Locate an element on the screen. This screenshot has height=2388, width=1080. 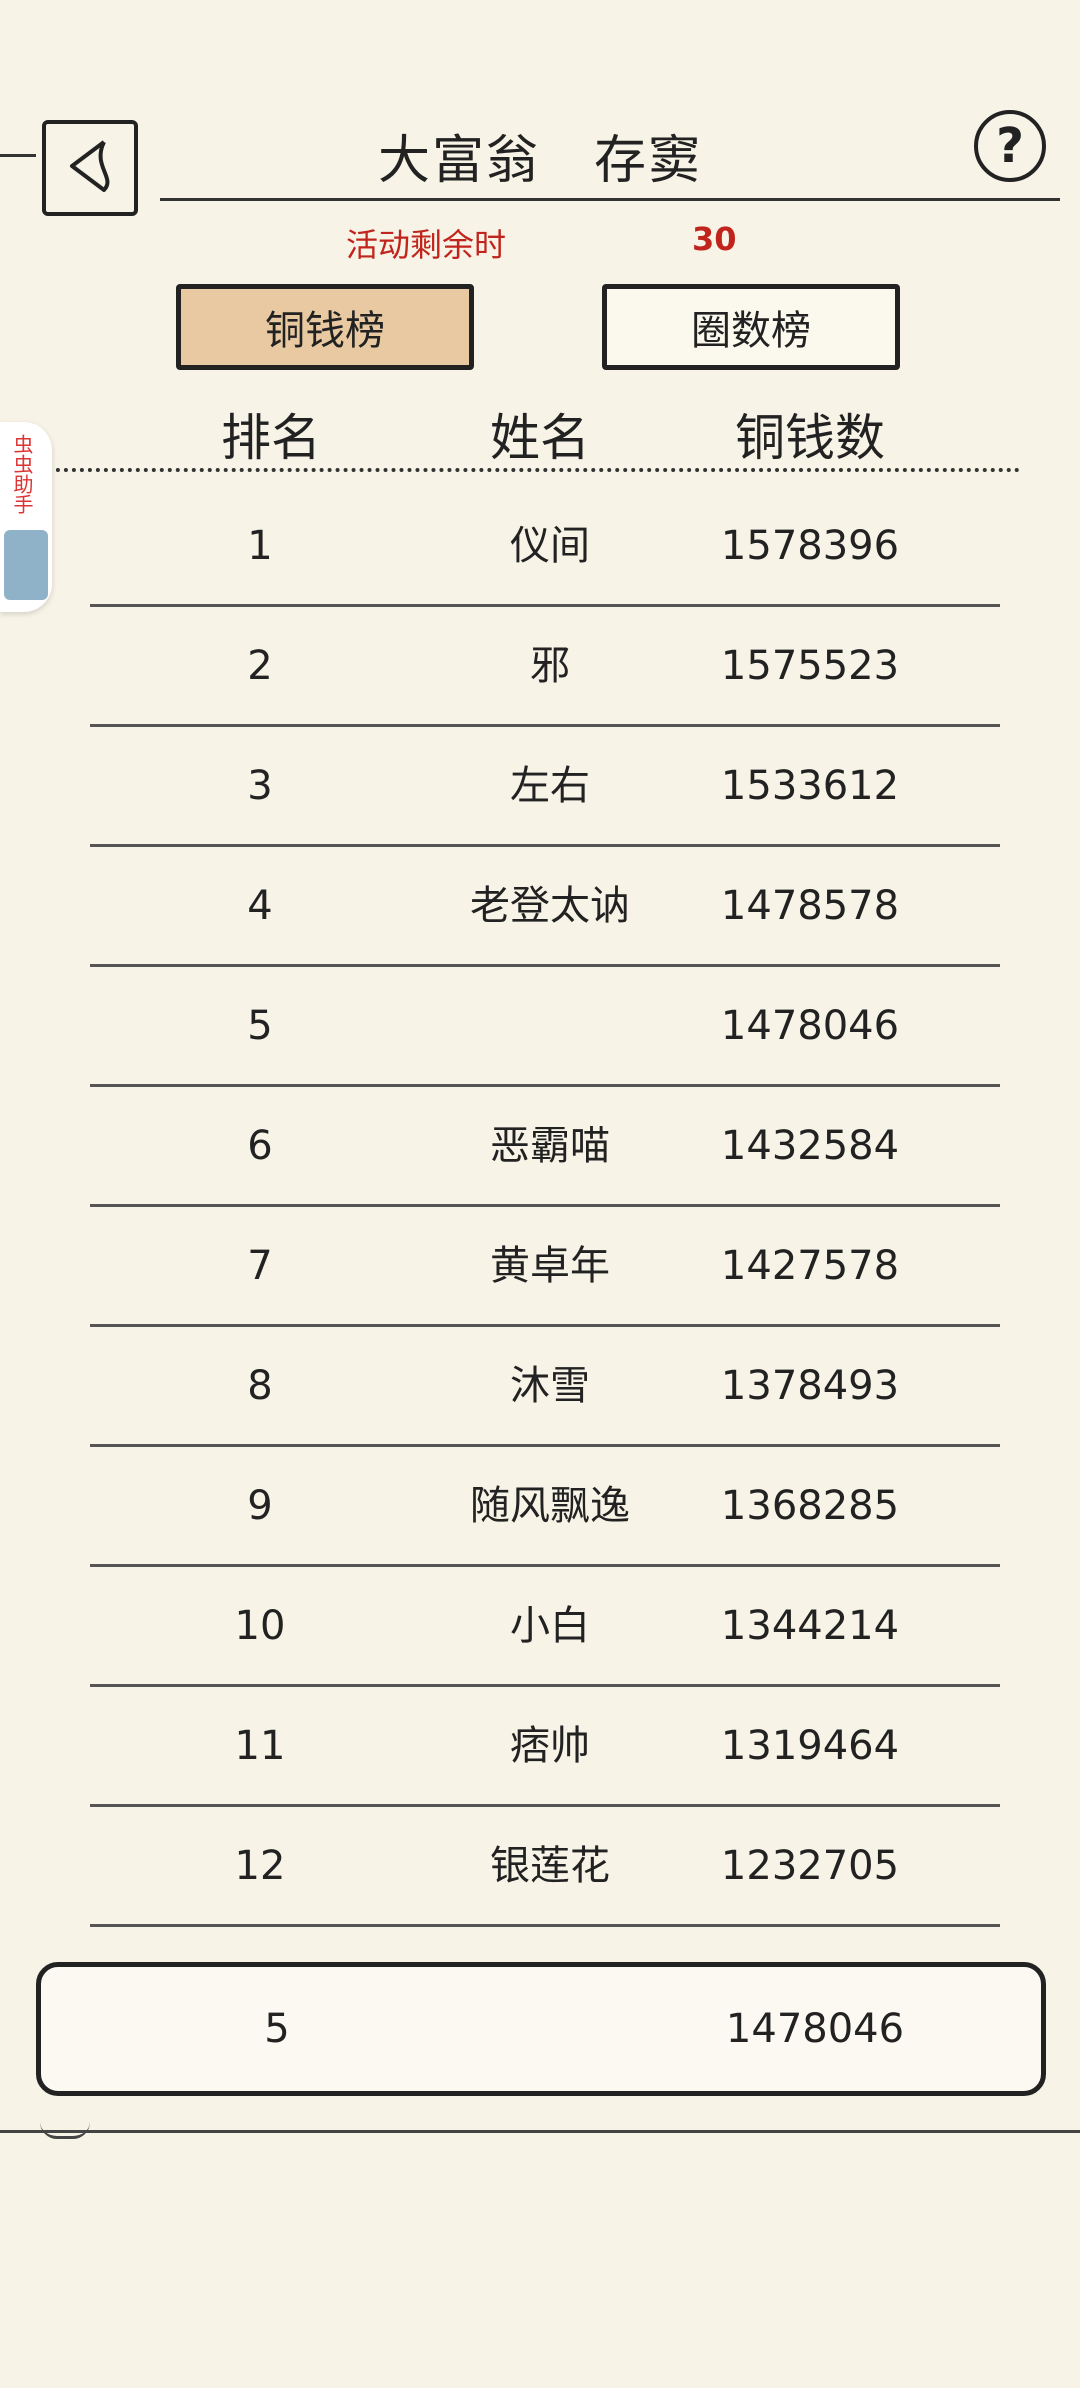
header-divider-left is located at coordinates (18, 155).